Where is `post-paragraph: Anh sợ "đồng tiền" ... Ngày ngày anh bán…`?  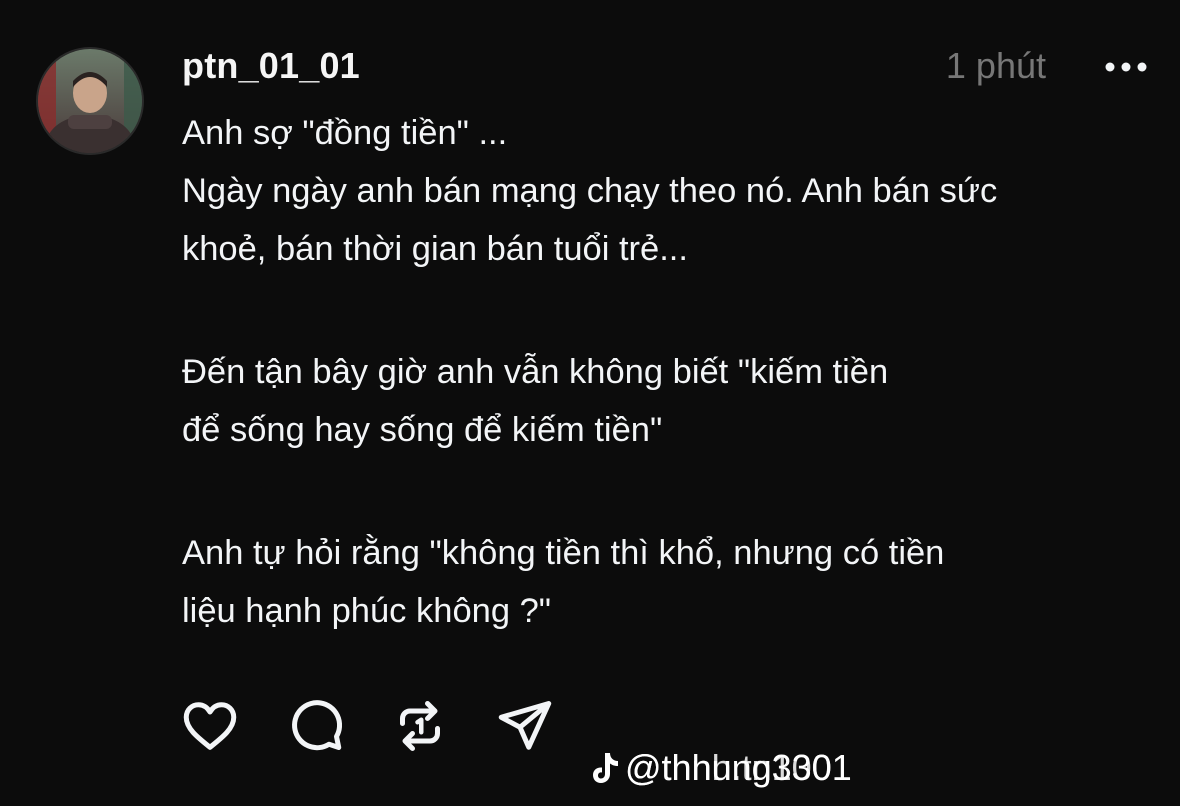
post-paragraph: Anh sợ "đồng tiền" ... Ngày ngày anh bán… is located at coordinates (590, 191).